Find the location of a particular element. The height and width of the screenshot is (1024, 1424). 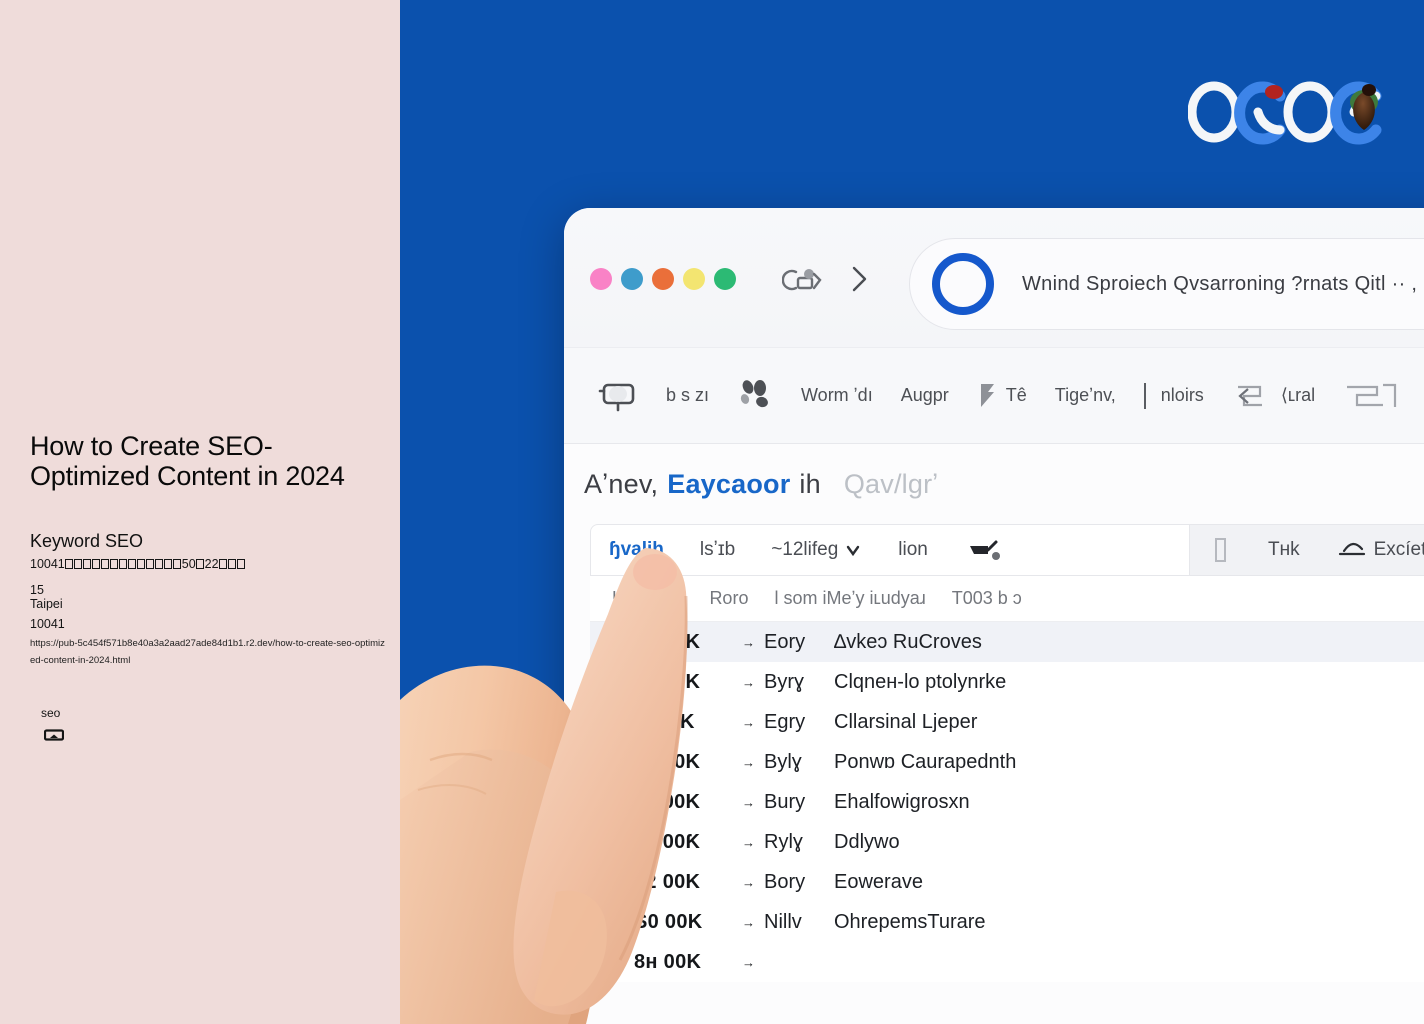

chevron-right-icon is located at coordinates (859, 279).